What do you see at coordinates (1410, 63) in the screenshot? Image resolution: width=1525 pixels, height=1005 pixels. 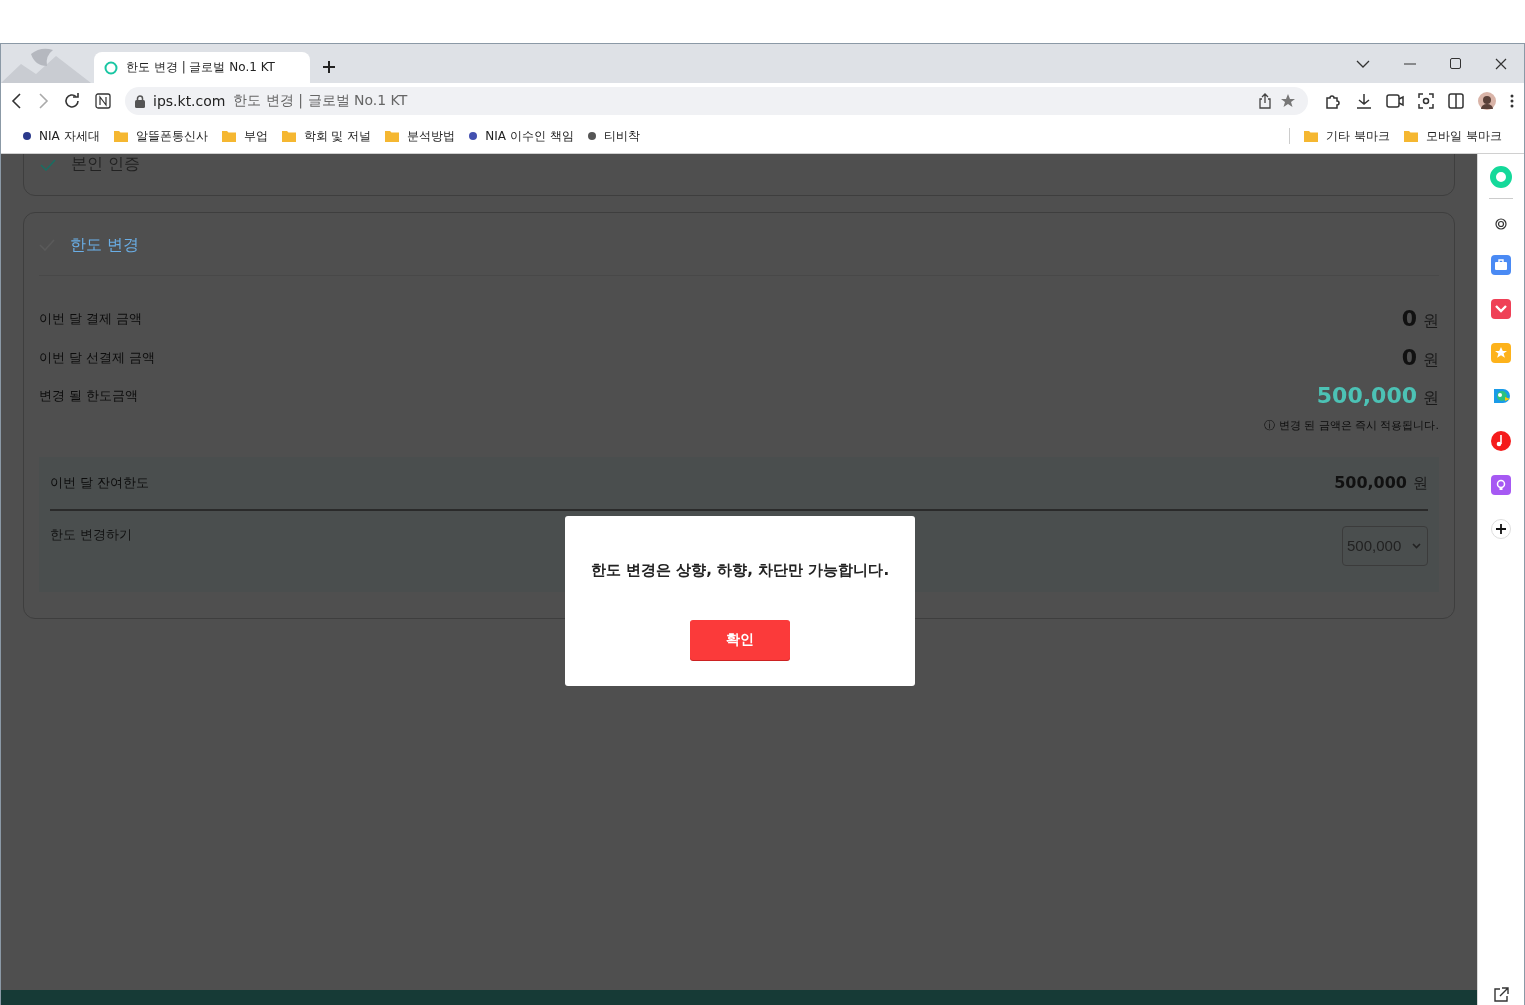 I see `minimize-icon` at bounding box center [1410, 63].